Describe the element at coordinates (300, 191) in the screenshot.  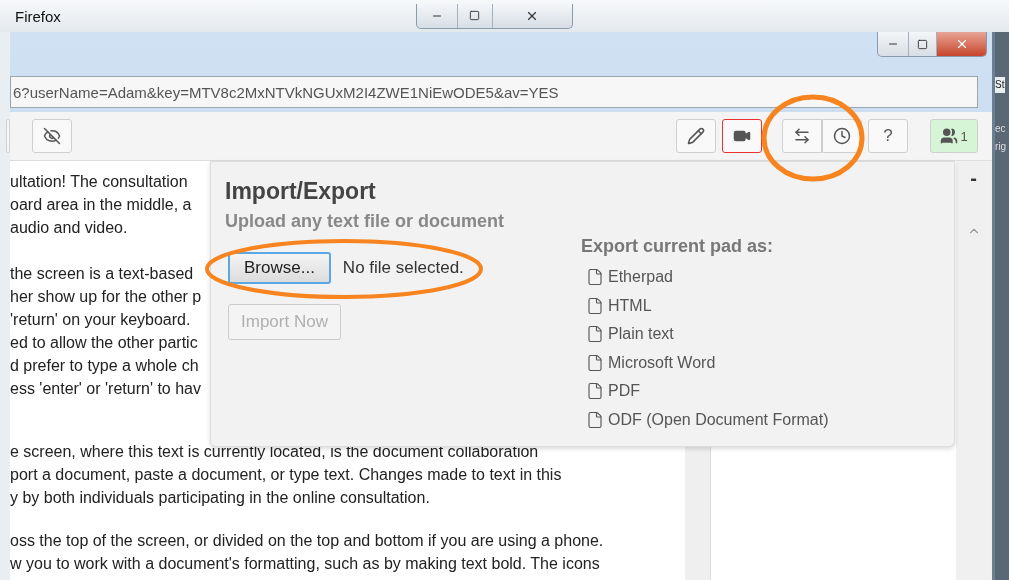
I see `popup-title: Import/Export` at that location.